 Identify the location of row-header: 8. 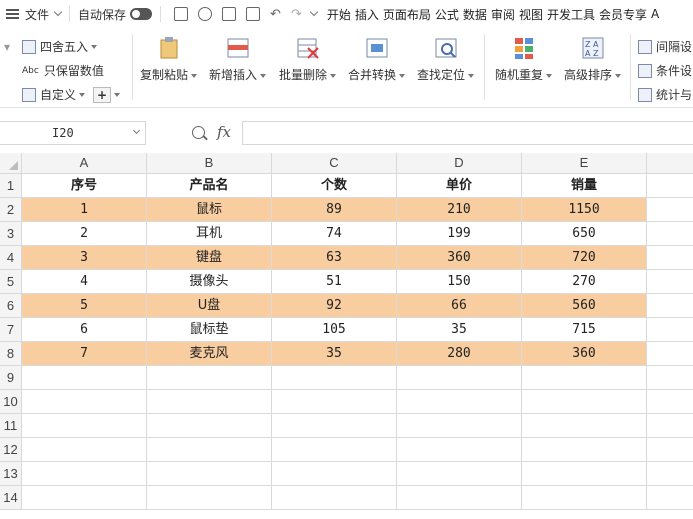
(11, 354).